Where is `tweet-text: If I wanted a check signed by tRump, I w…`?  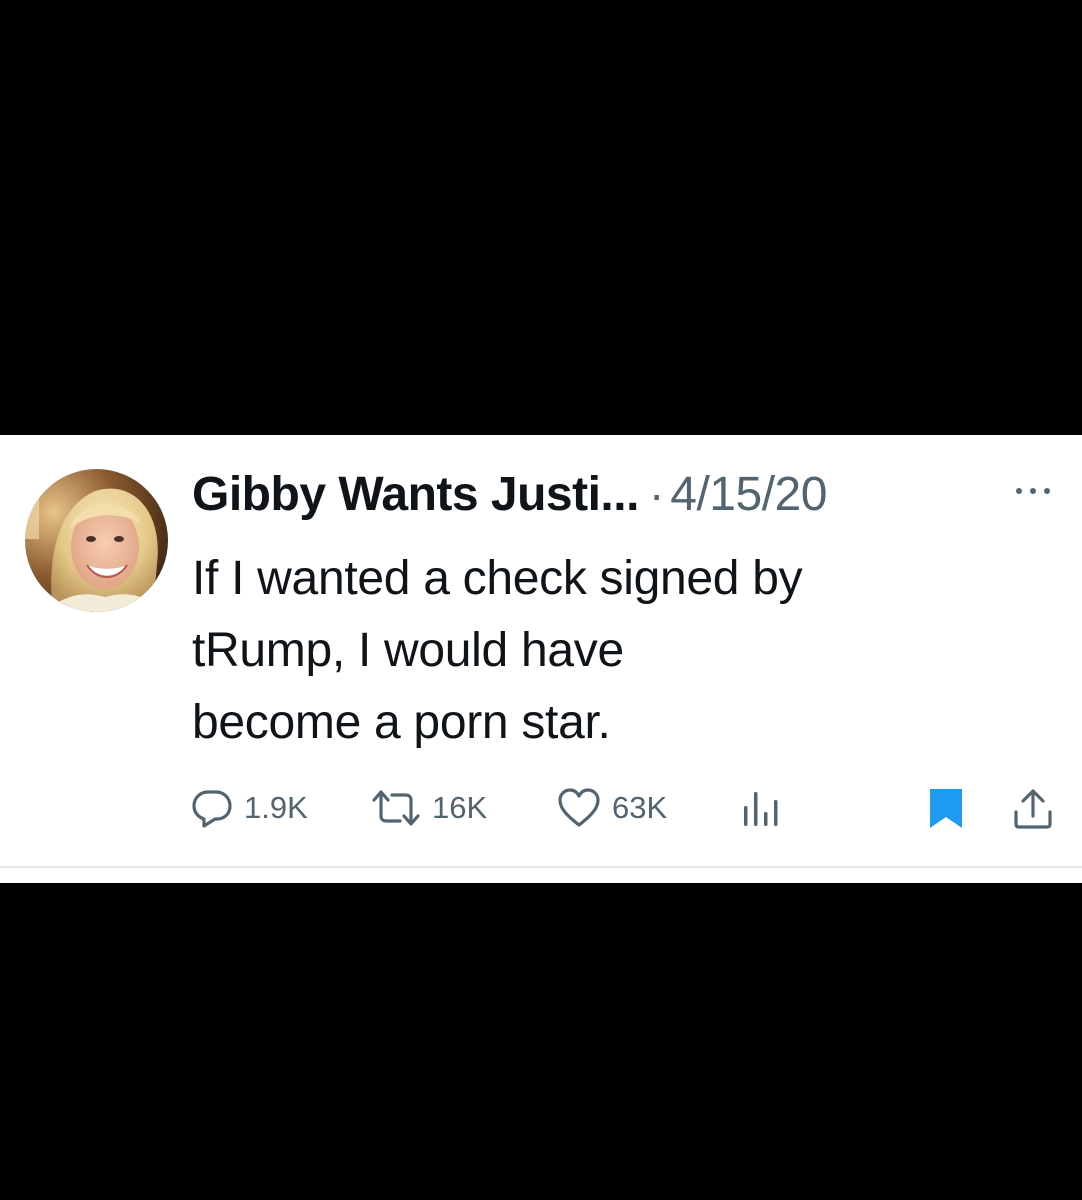
tweet-text: If I wanted a check signed by tRump, I w… is located at coordinates (497, 650).